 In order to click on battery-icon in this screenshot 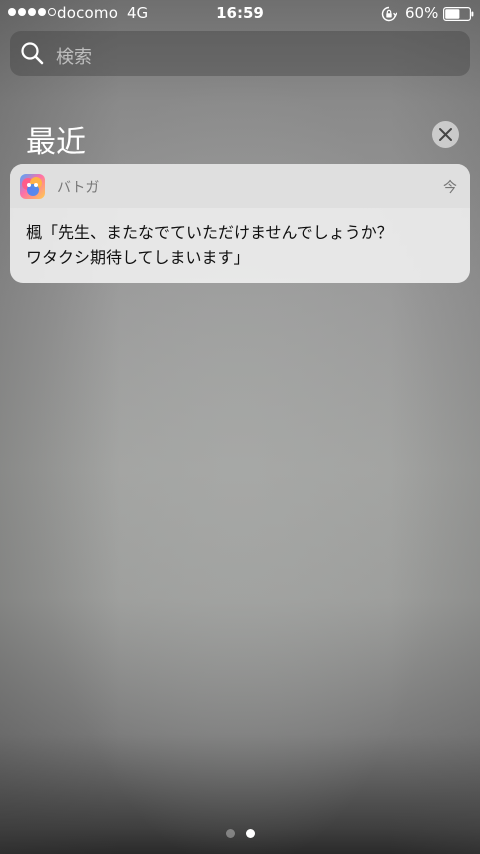, I will do `click(458, 14)`.